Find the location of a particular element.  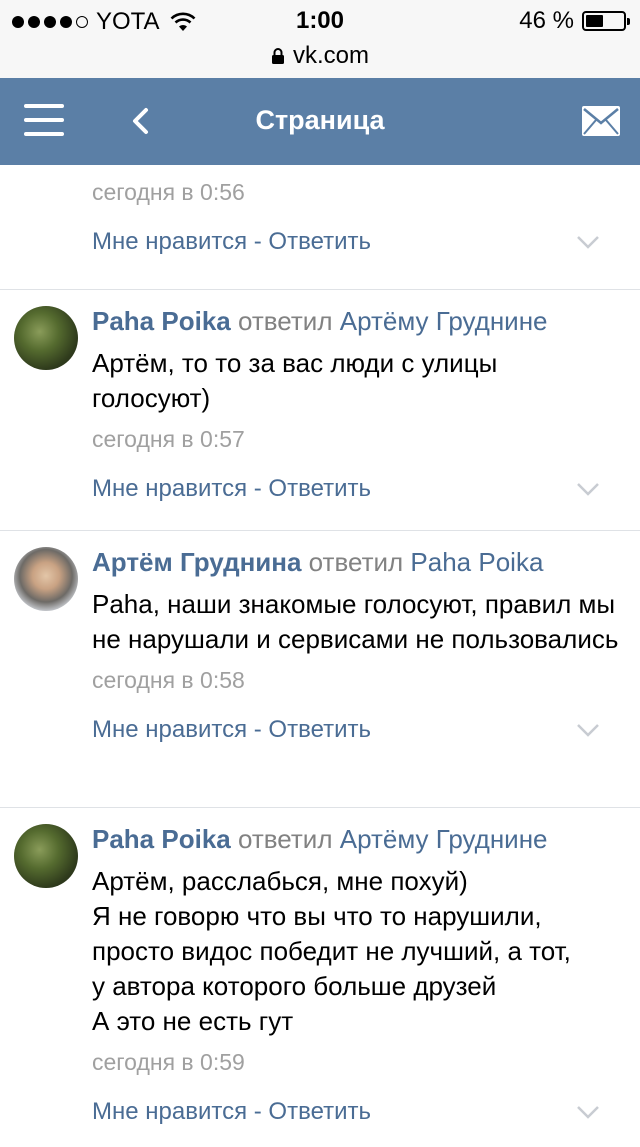

comment-text-line: у автора которого больше друзей is located at coordinates (294, 986).